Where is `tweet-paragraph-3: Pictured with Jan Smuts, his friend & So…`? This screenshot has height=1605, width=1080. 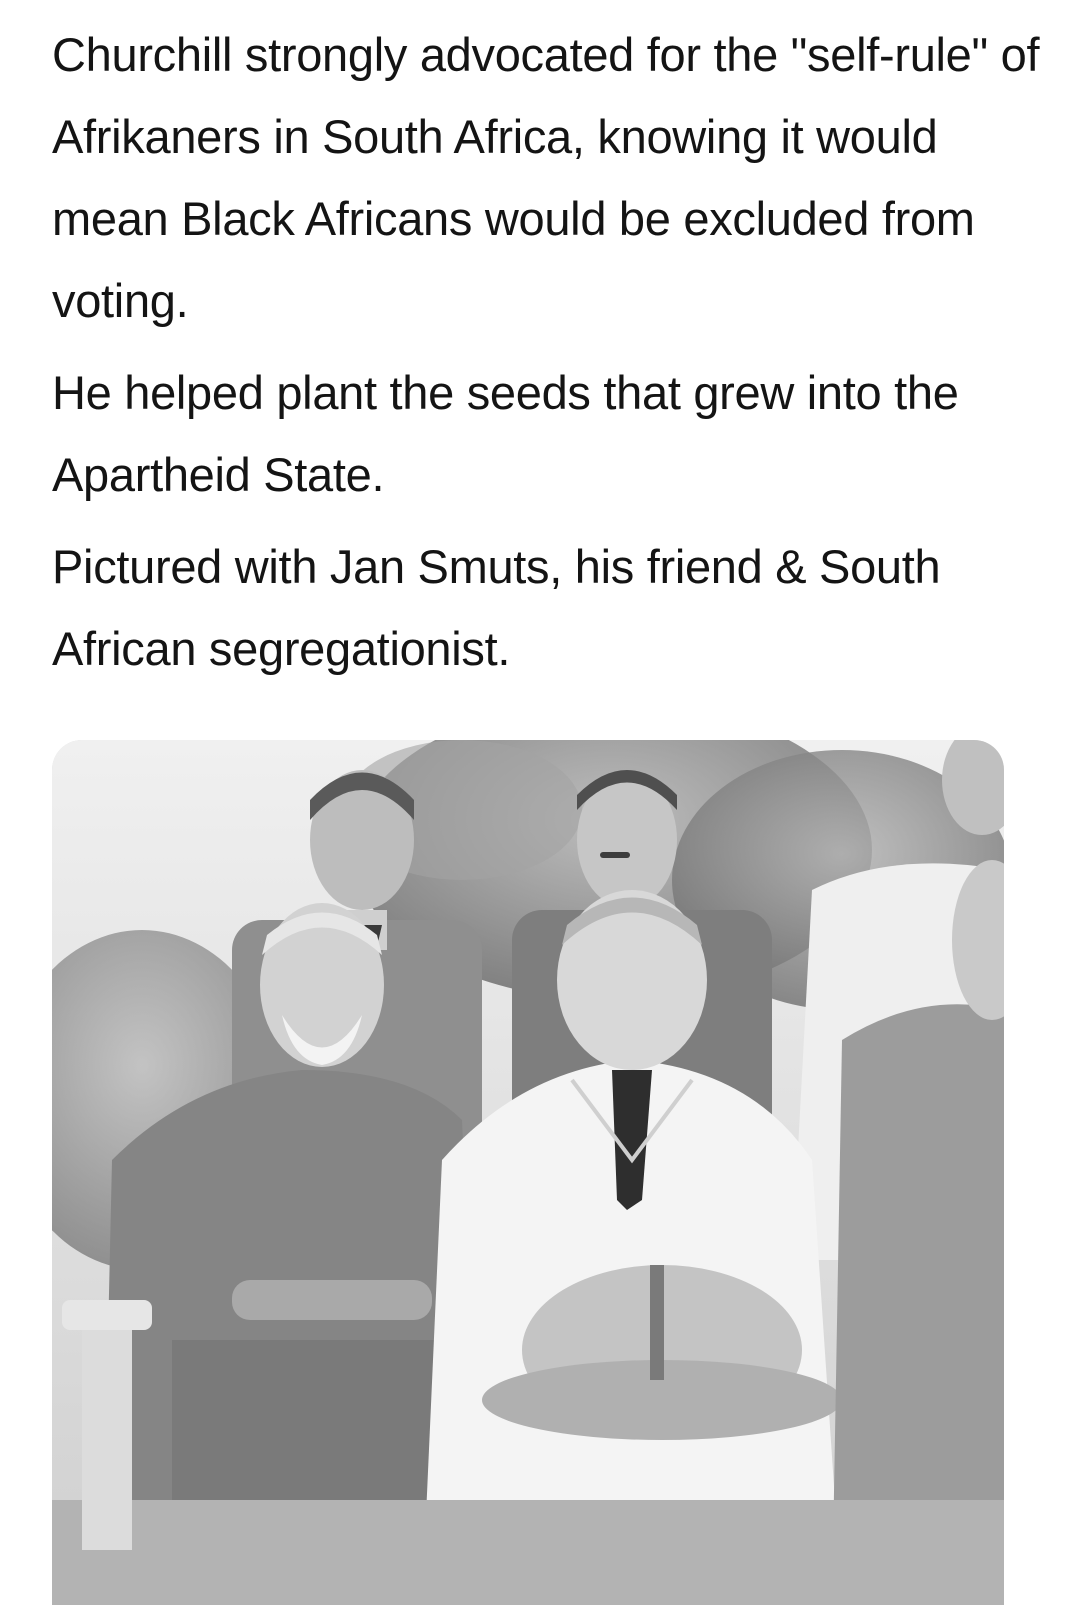
tweet-paragraph-3: Pictured with Jan Smuts, his friend & So… is located at coordinates (496, 607).